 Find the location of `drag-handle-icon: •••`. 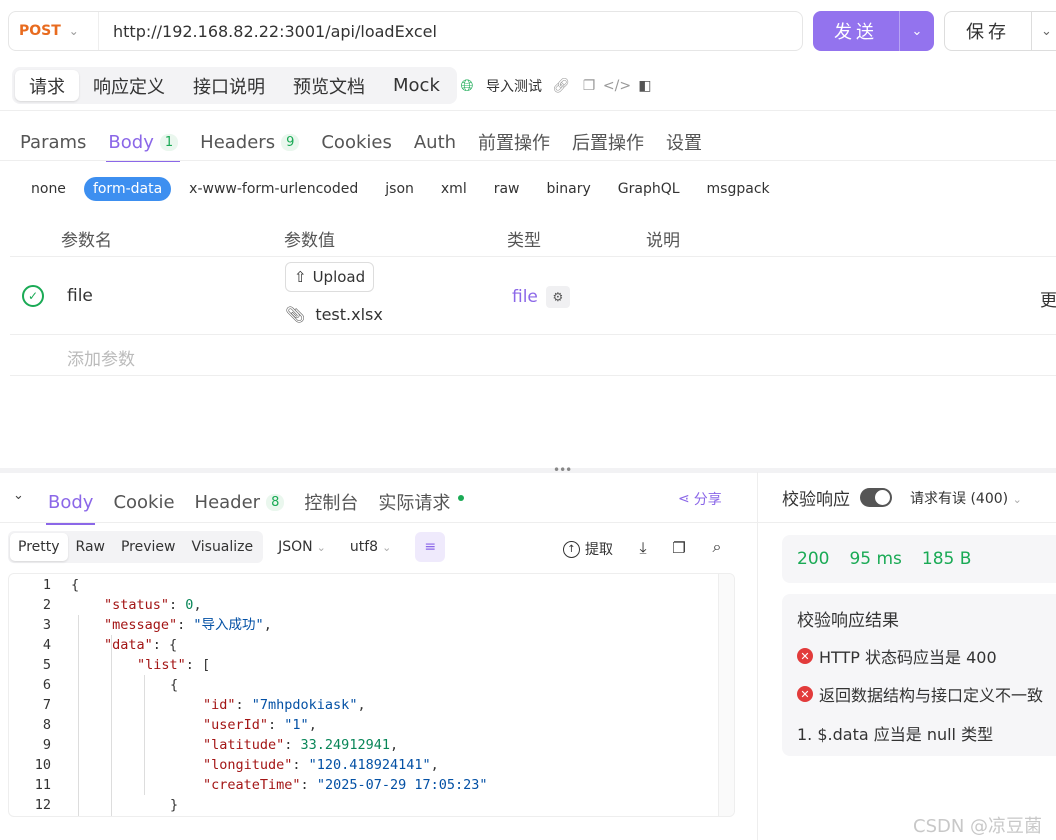

drag-handle-icon: ••• is located at coordinates (562, 470).